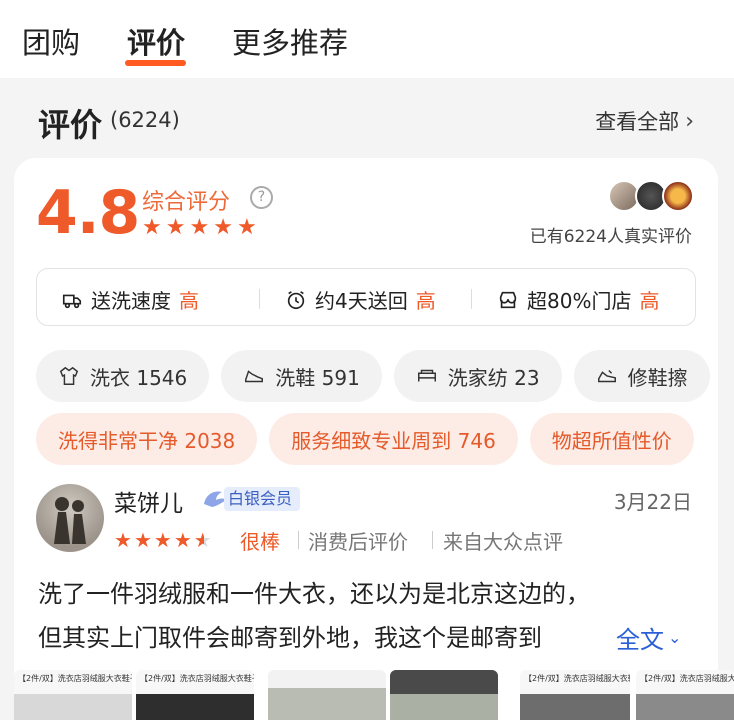  What do you see at coordinates (290, 638) in the screenshot?
I see `review-text-line: 但其实上门取件会邮寄到外地，我这个是邮寄到` at bounding box center [290, 638].